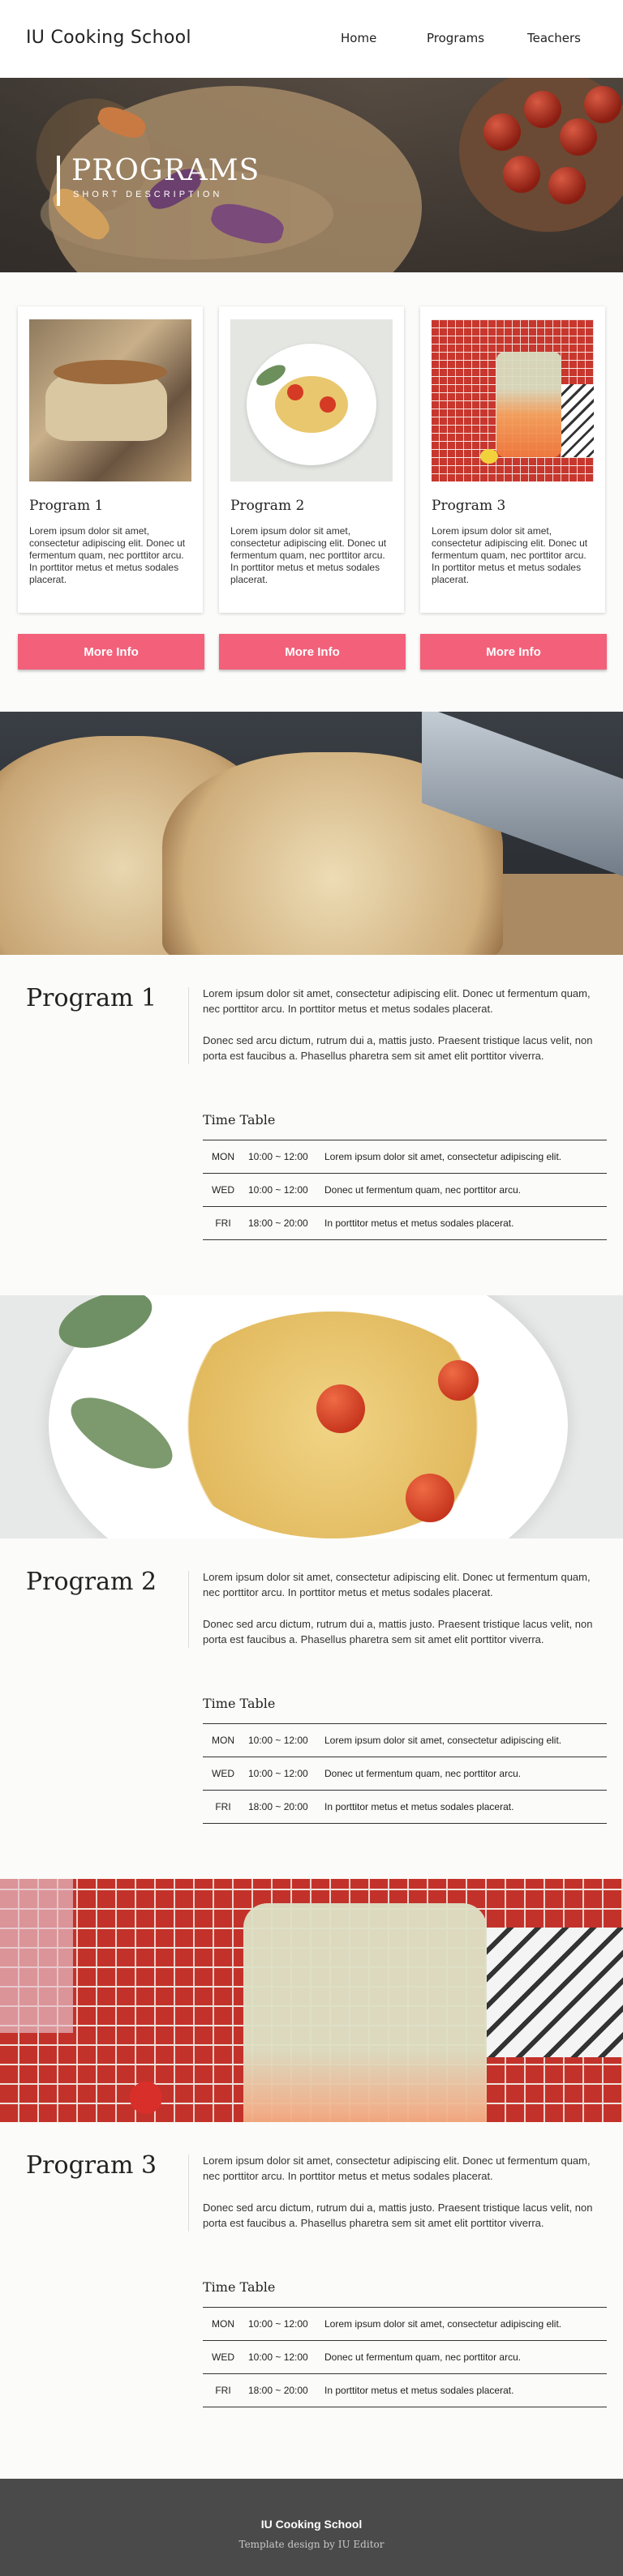  Describe the element at coordinates (148, 194) in the screenshot. I see `hero-subtitle: SHORT DESCRIPTION` at that location.